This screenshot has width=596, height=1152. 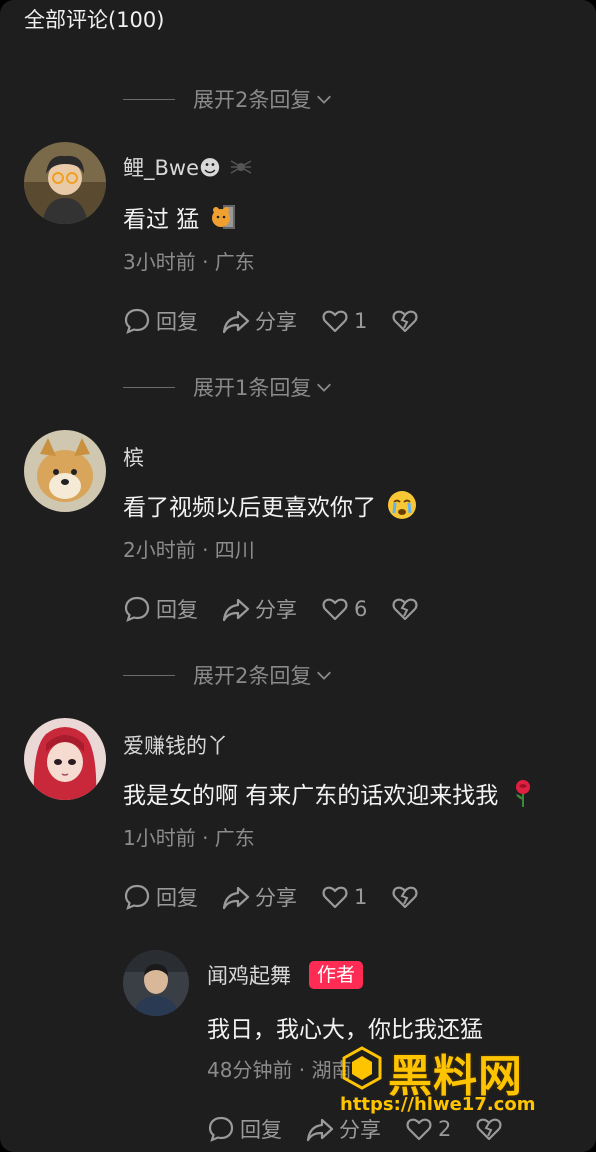 What do you see at coordinates (189, 838) in the screenshot?
I see `comment-meta: 1小时前 · 广东` at bounding box center [189, 838].